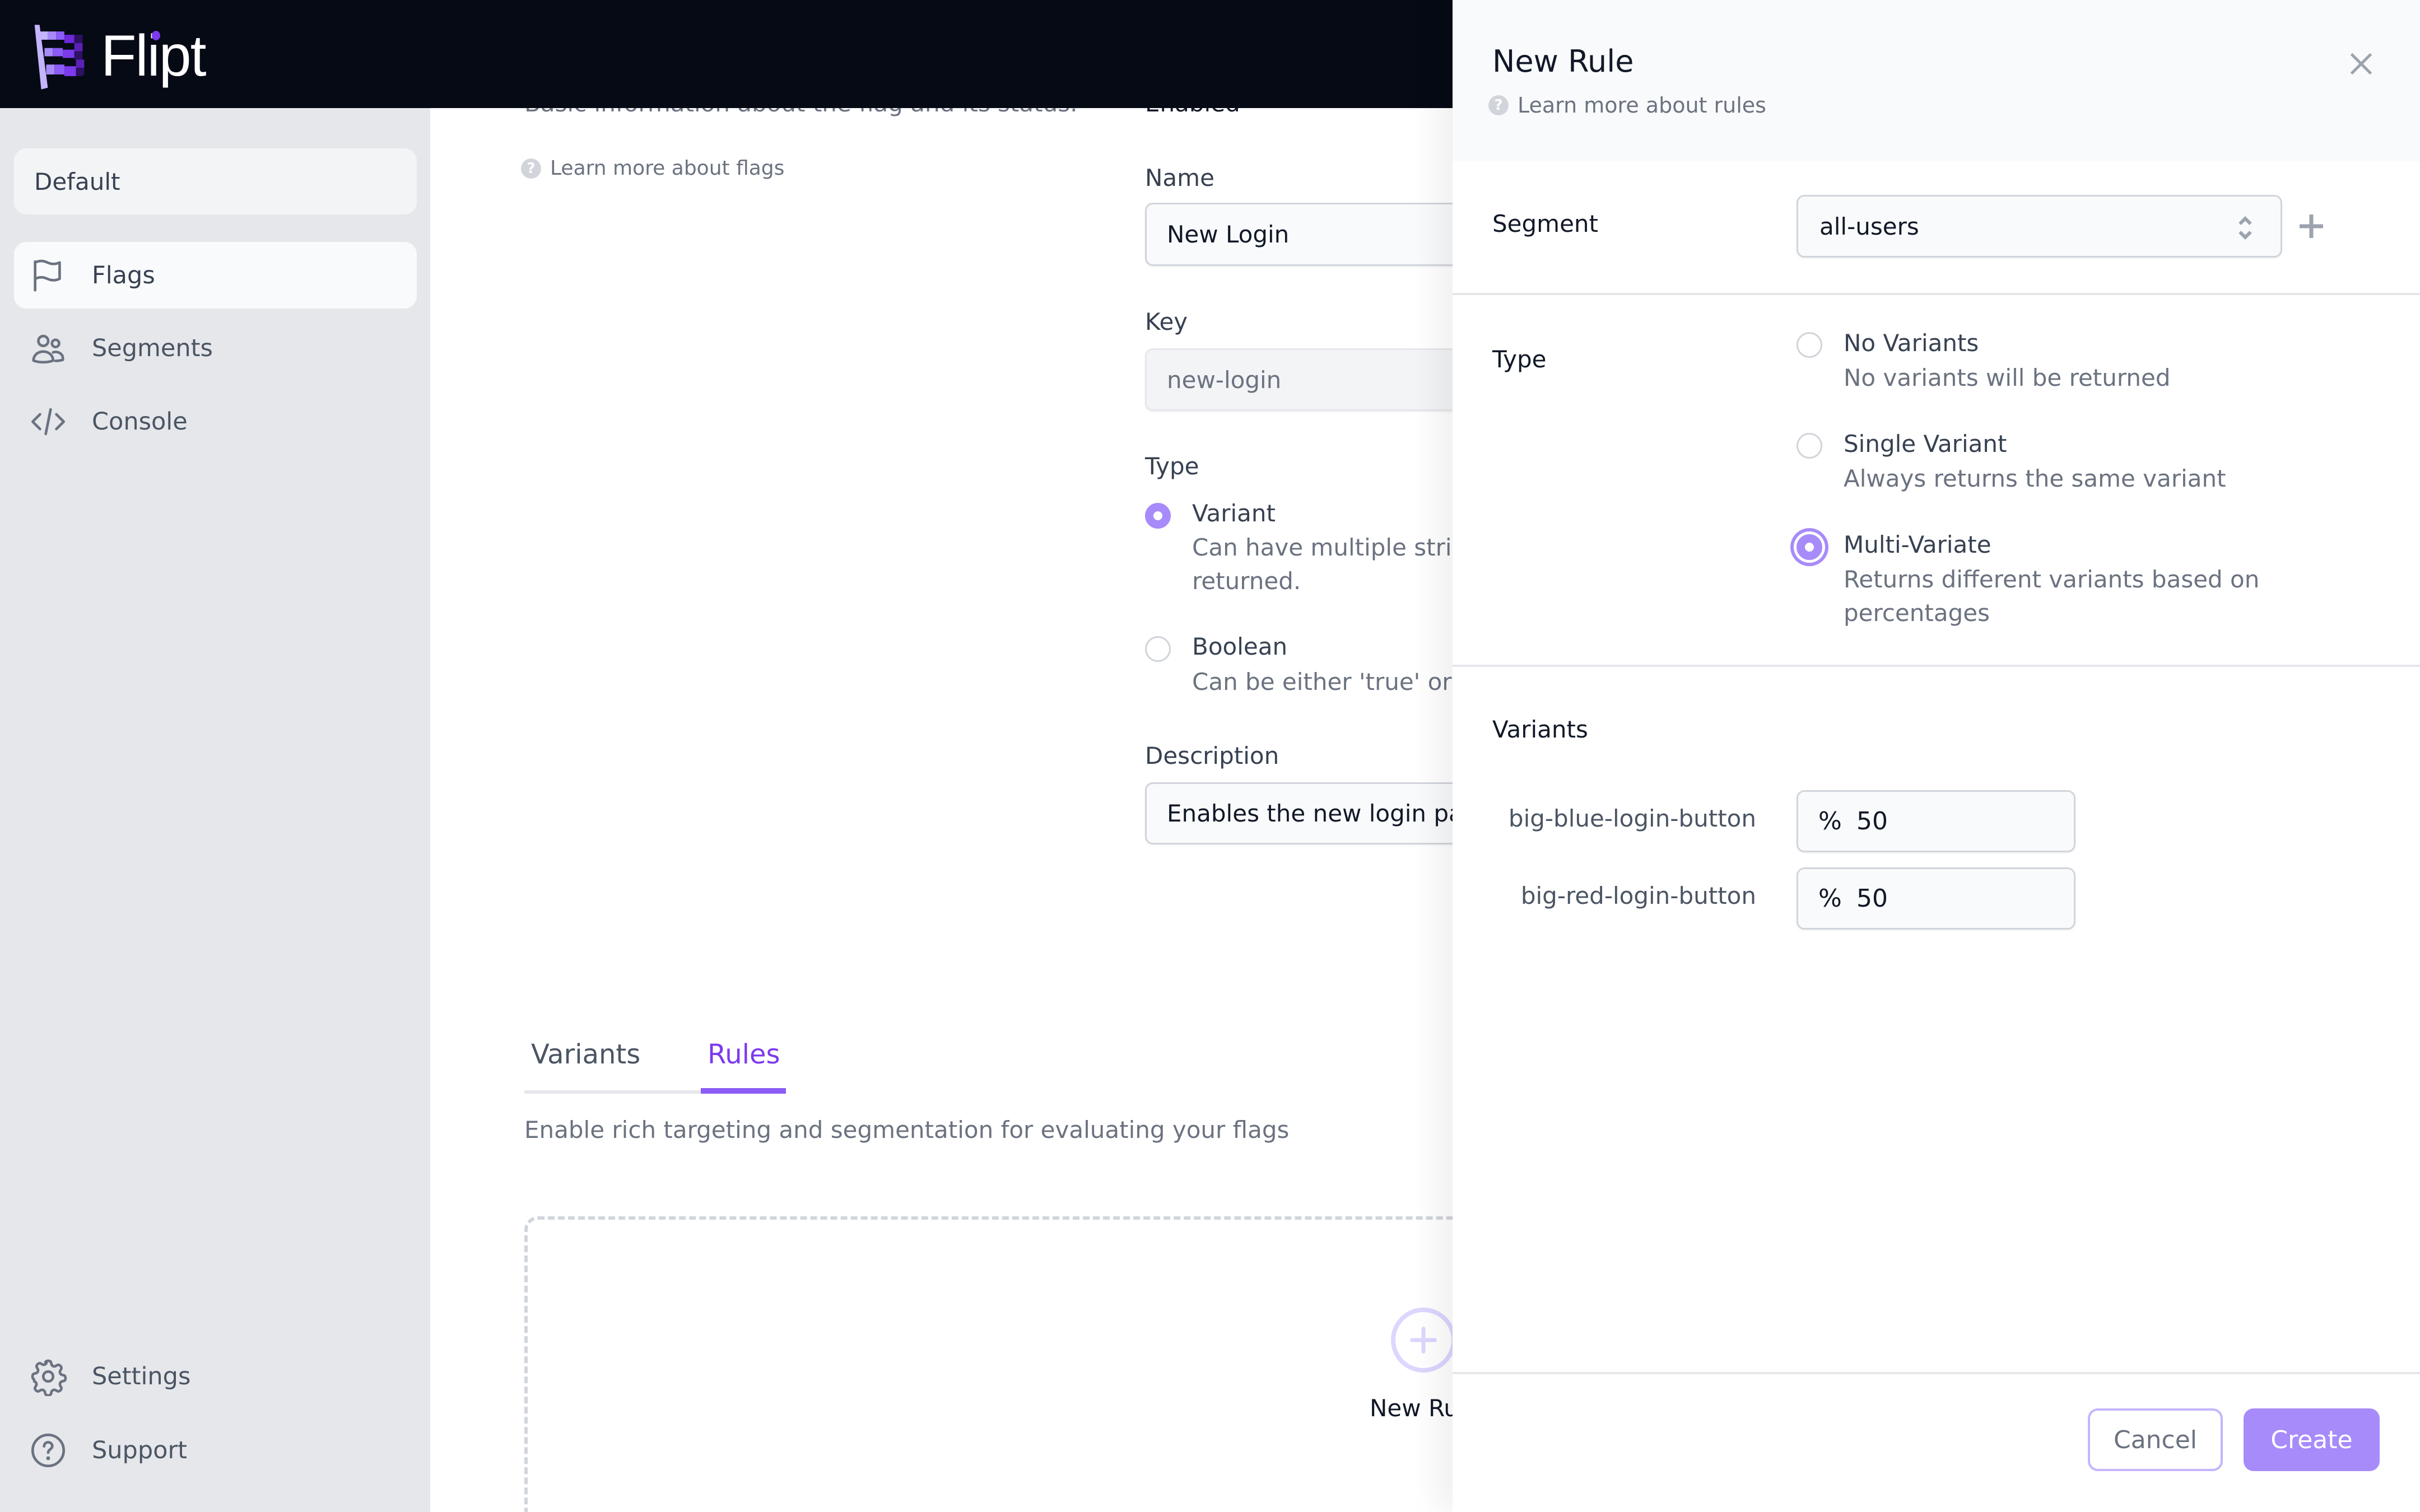 Image resolution: width=2420 pixels, height=1512 pixels. Describe the element at coordinates (1810, 446) in the screenshot. I see `rule-type-single-variant-radio` at that location.